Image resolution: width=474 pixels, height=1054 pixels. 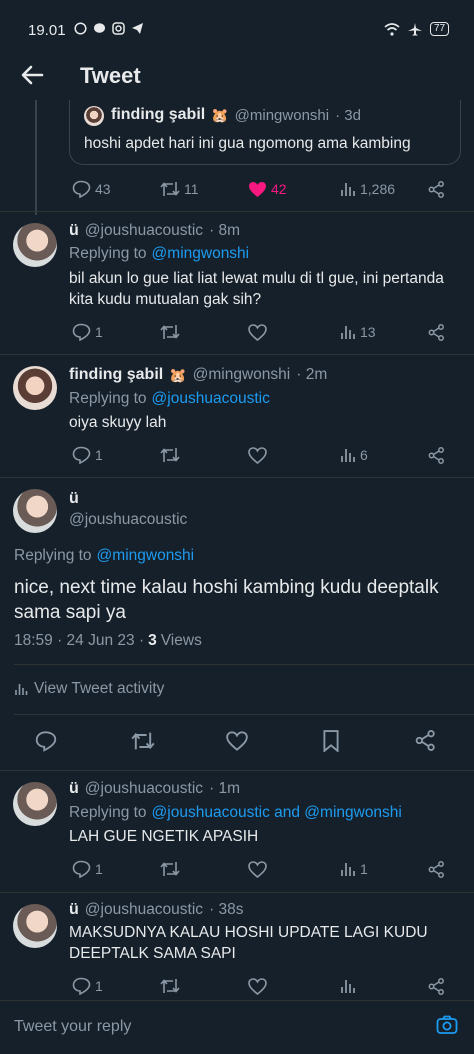 I want to click on replying-to-link: @joushuacoustic and @mingwonshi, so click(x=277, y=813).